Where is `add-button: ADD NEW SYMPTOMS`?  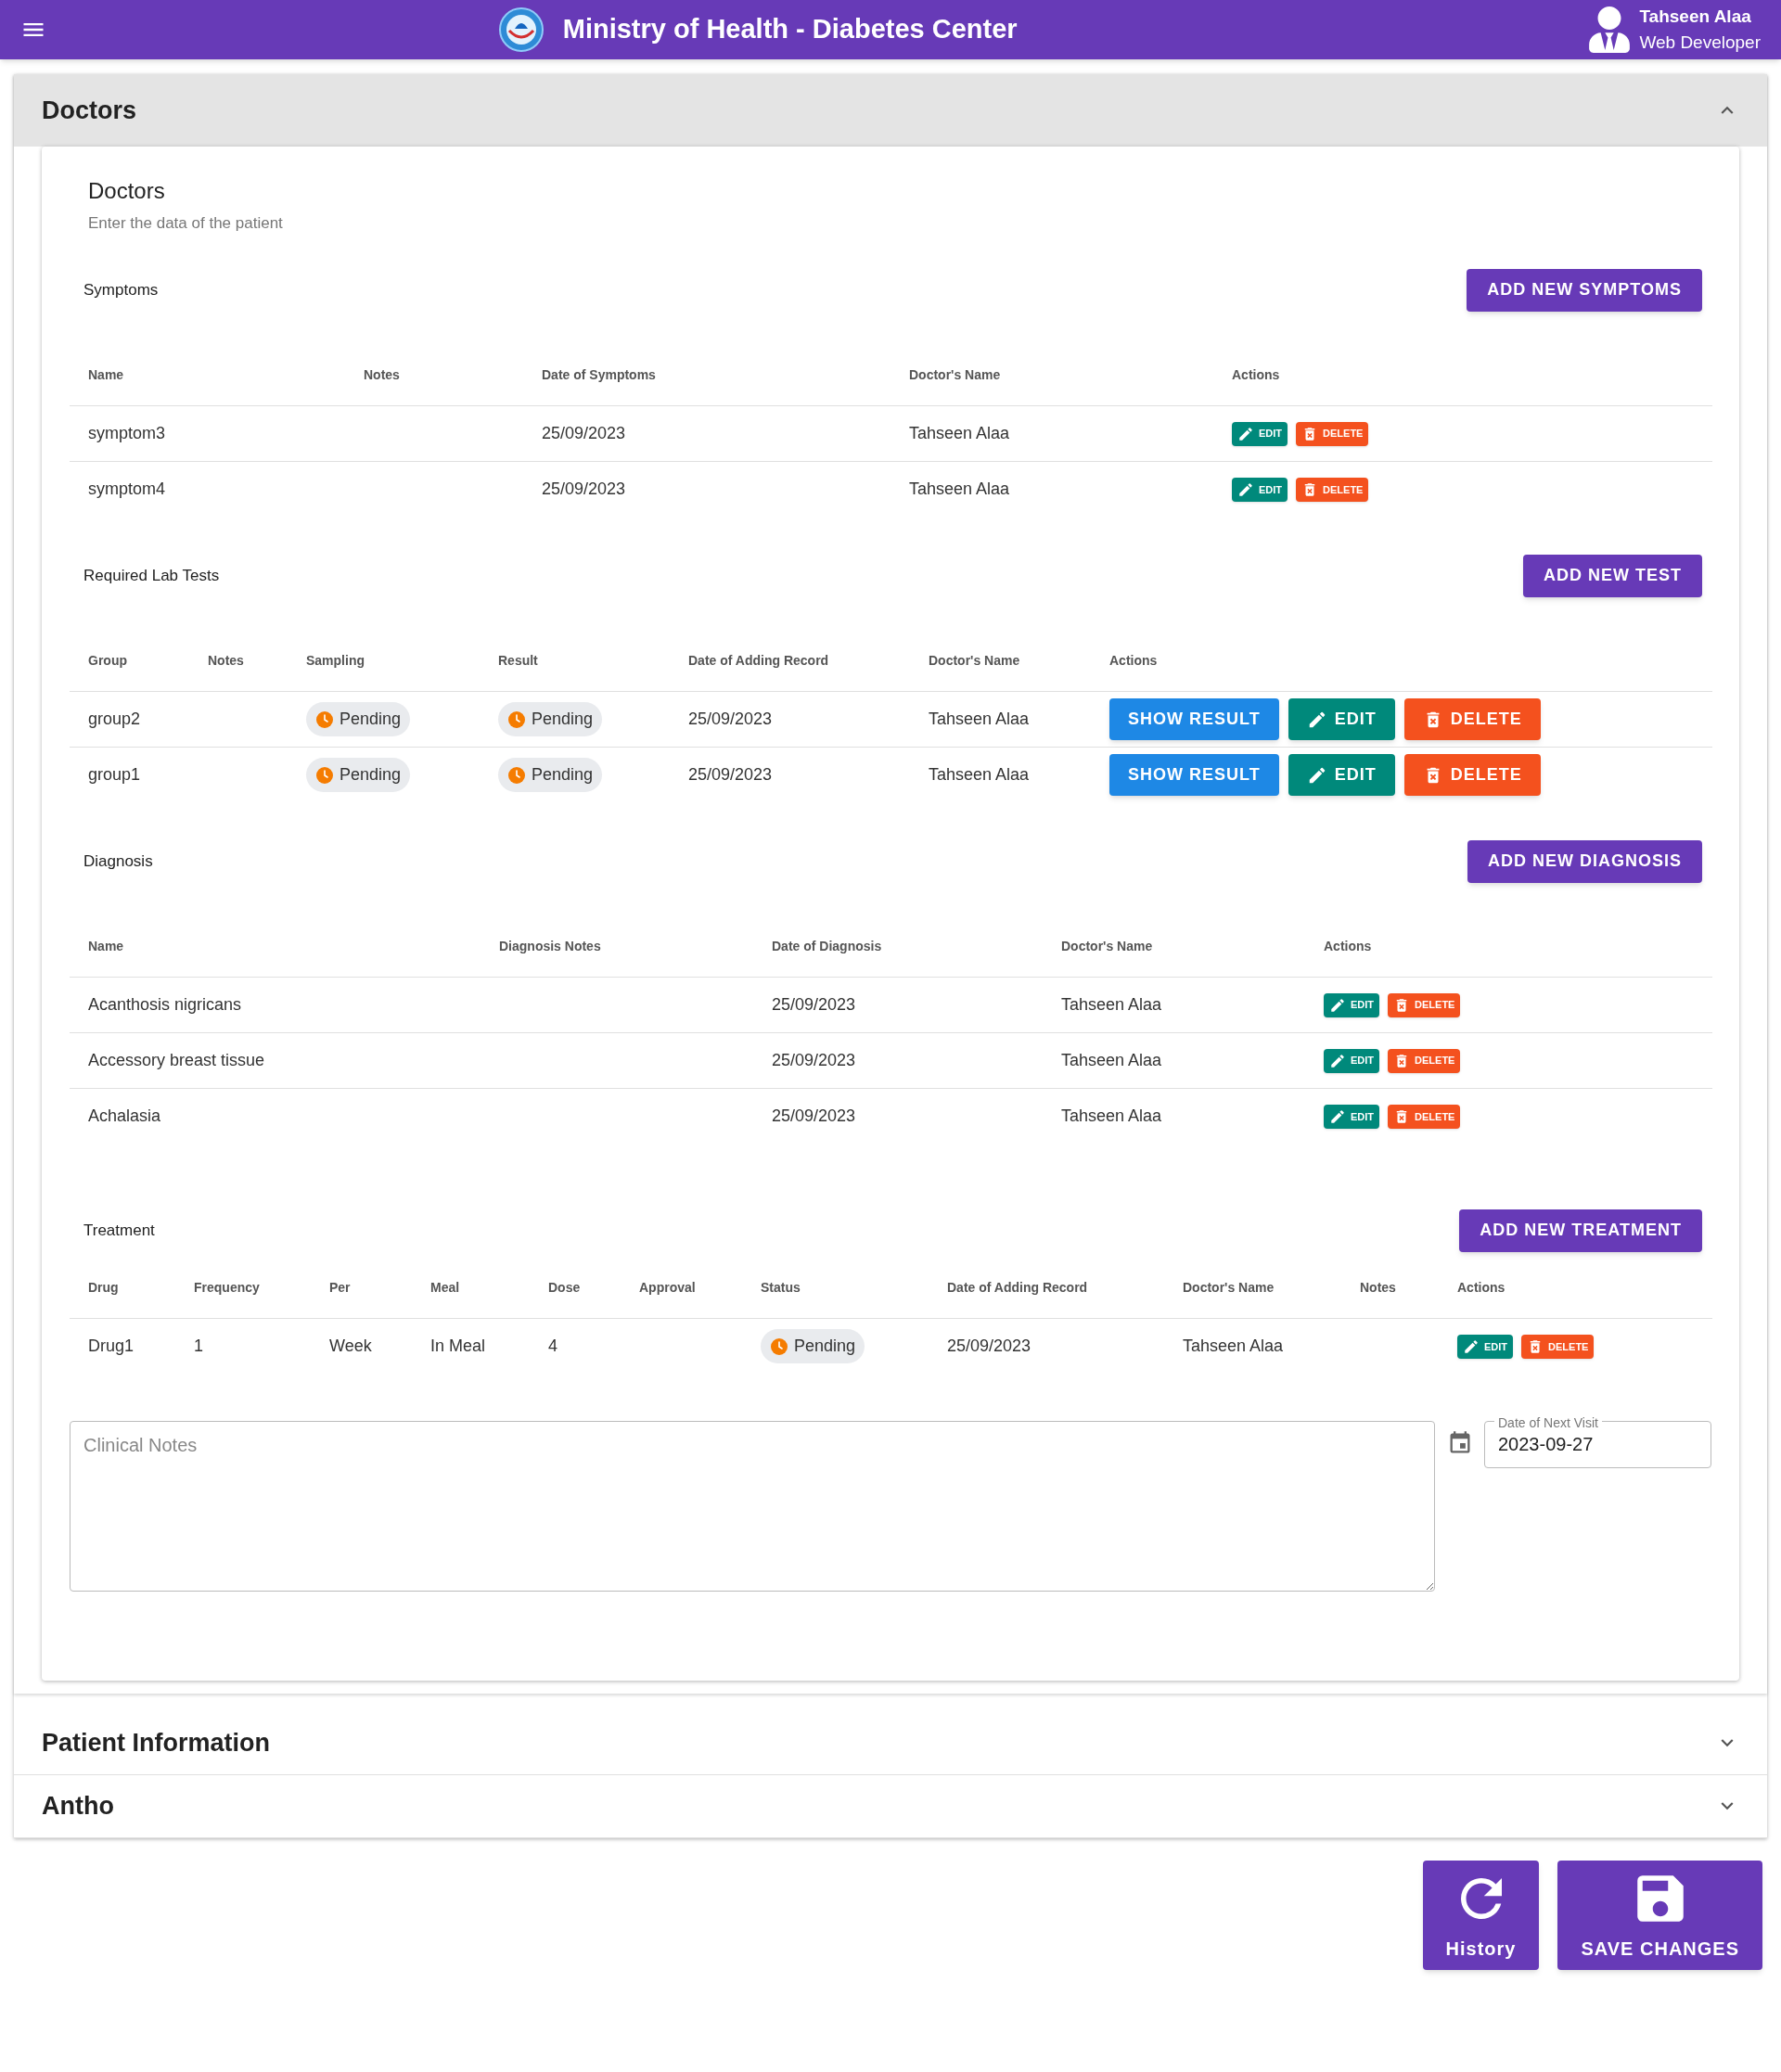
add-button: ADD NEW SYMPTOMS is located at coordinates (1584, 290).